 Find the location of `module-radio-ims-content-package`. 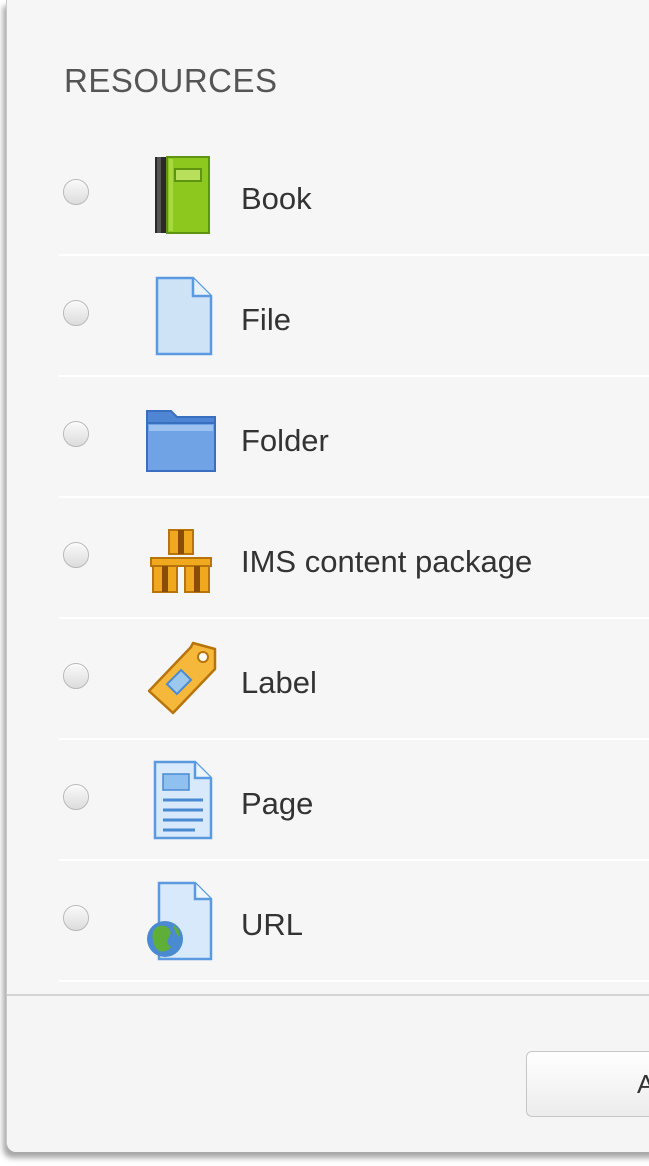

module-radio-ims-content-package is located at coordinates (76, 555).